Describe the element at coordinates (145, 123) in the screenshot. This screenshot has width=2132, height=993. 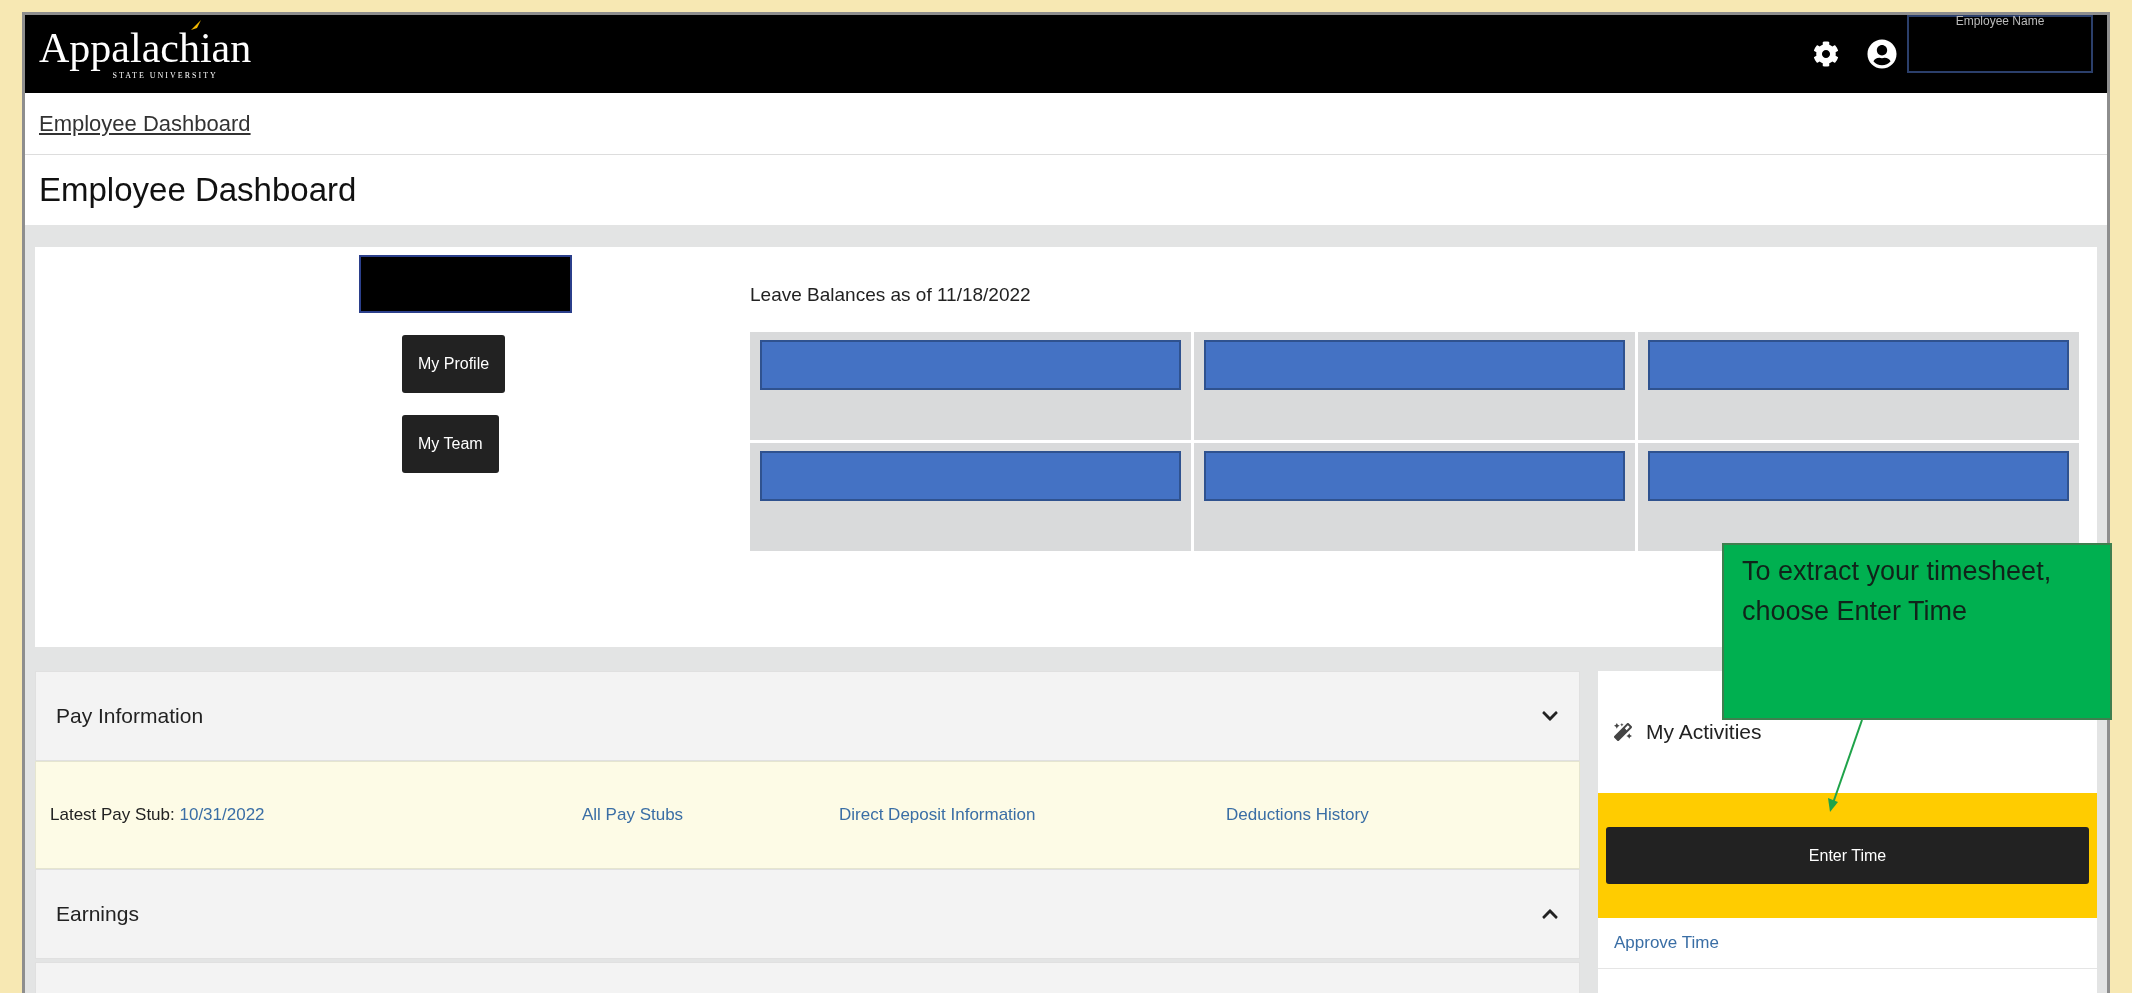
I see `breadcrumb-link: Employee Dashboard` at that location.